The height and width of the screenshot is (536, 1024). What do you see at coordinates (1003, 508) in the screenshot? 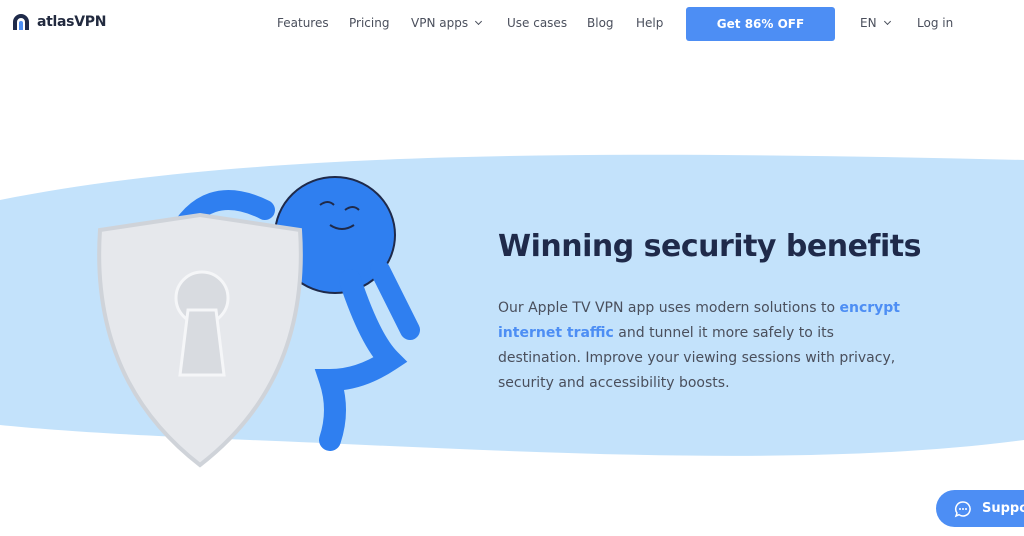
I see `support-label: Support` at bounding box center [1003, 508].